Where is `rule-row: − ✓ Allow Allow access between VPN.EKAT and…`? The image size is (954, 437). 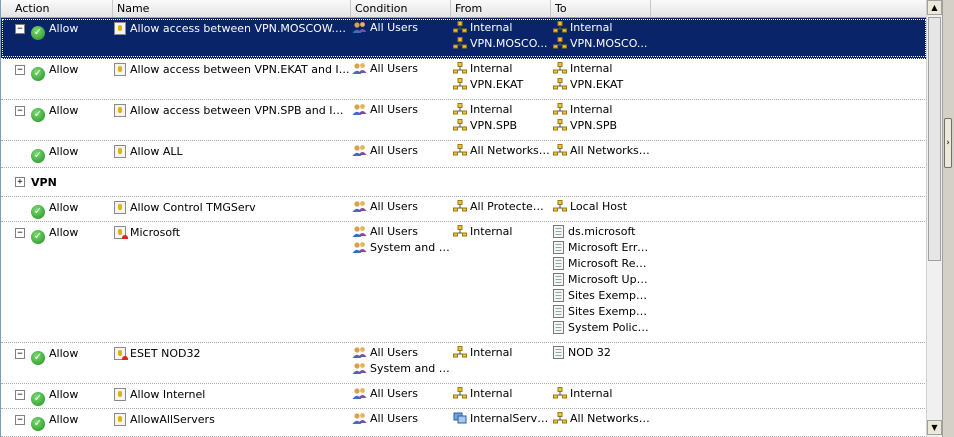
rule-row: − ✓ Allow Allow access between VPN.EKAT and… is located at coordinates (464, 79).